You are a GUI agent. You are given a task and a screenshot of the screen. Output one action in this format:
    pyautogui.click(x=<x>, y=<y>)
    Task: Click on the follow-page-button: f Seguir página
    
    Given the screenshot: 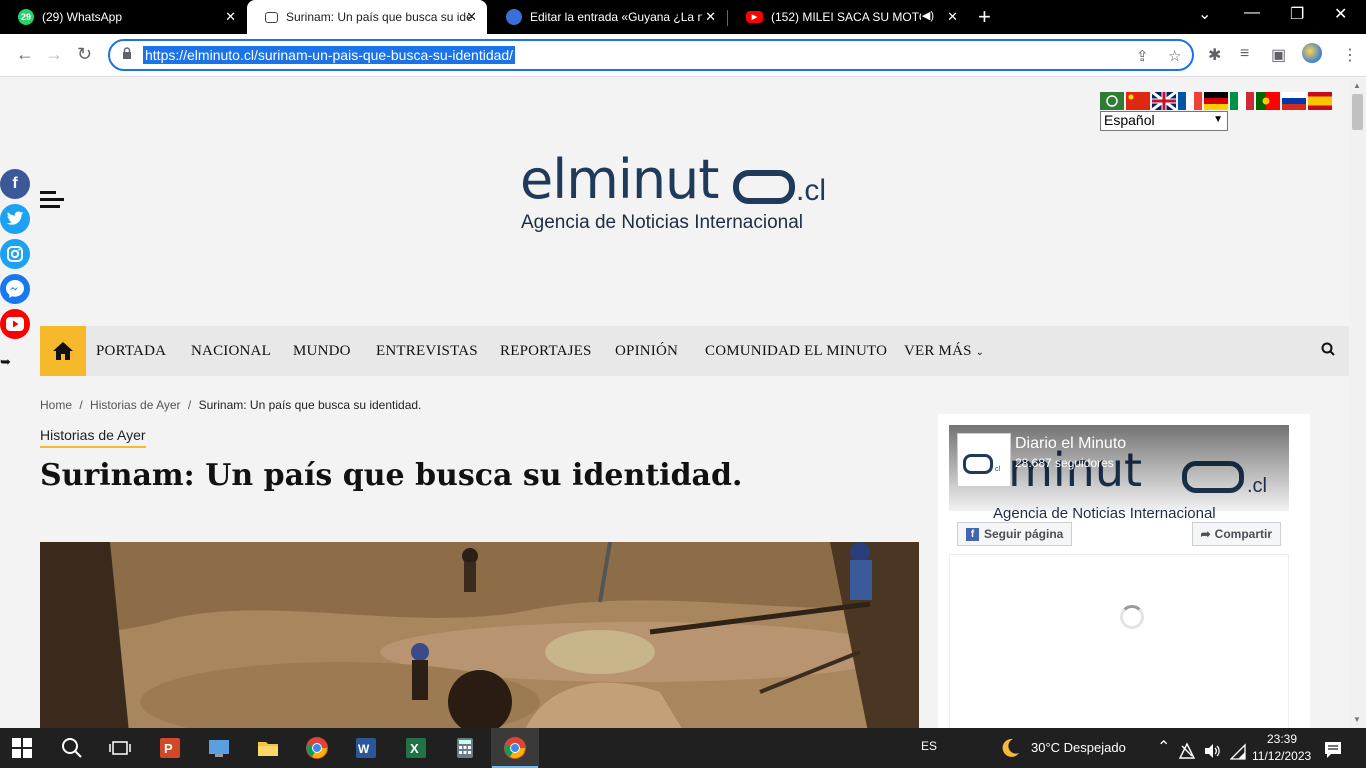 What is the action you would take?
    pyautogui.click(x=1015, y=534)
    